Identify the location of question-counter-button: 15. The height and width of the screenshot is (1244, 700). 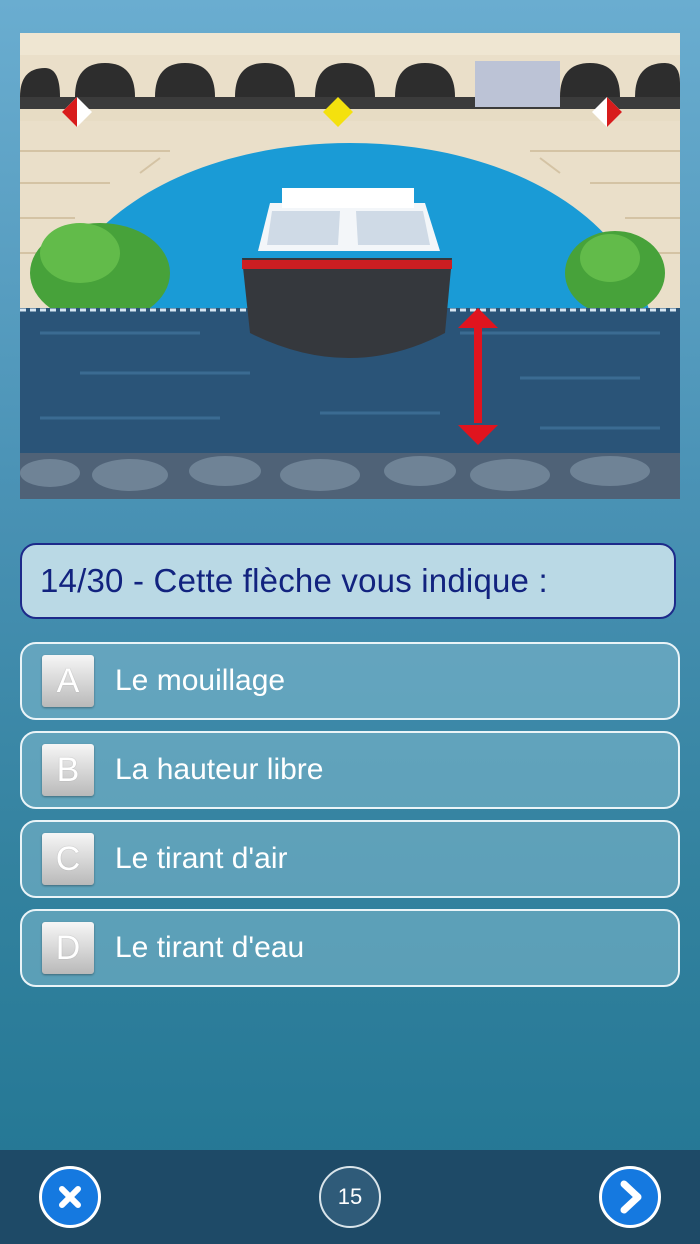
(350, 1197).